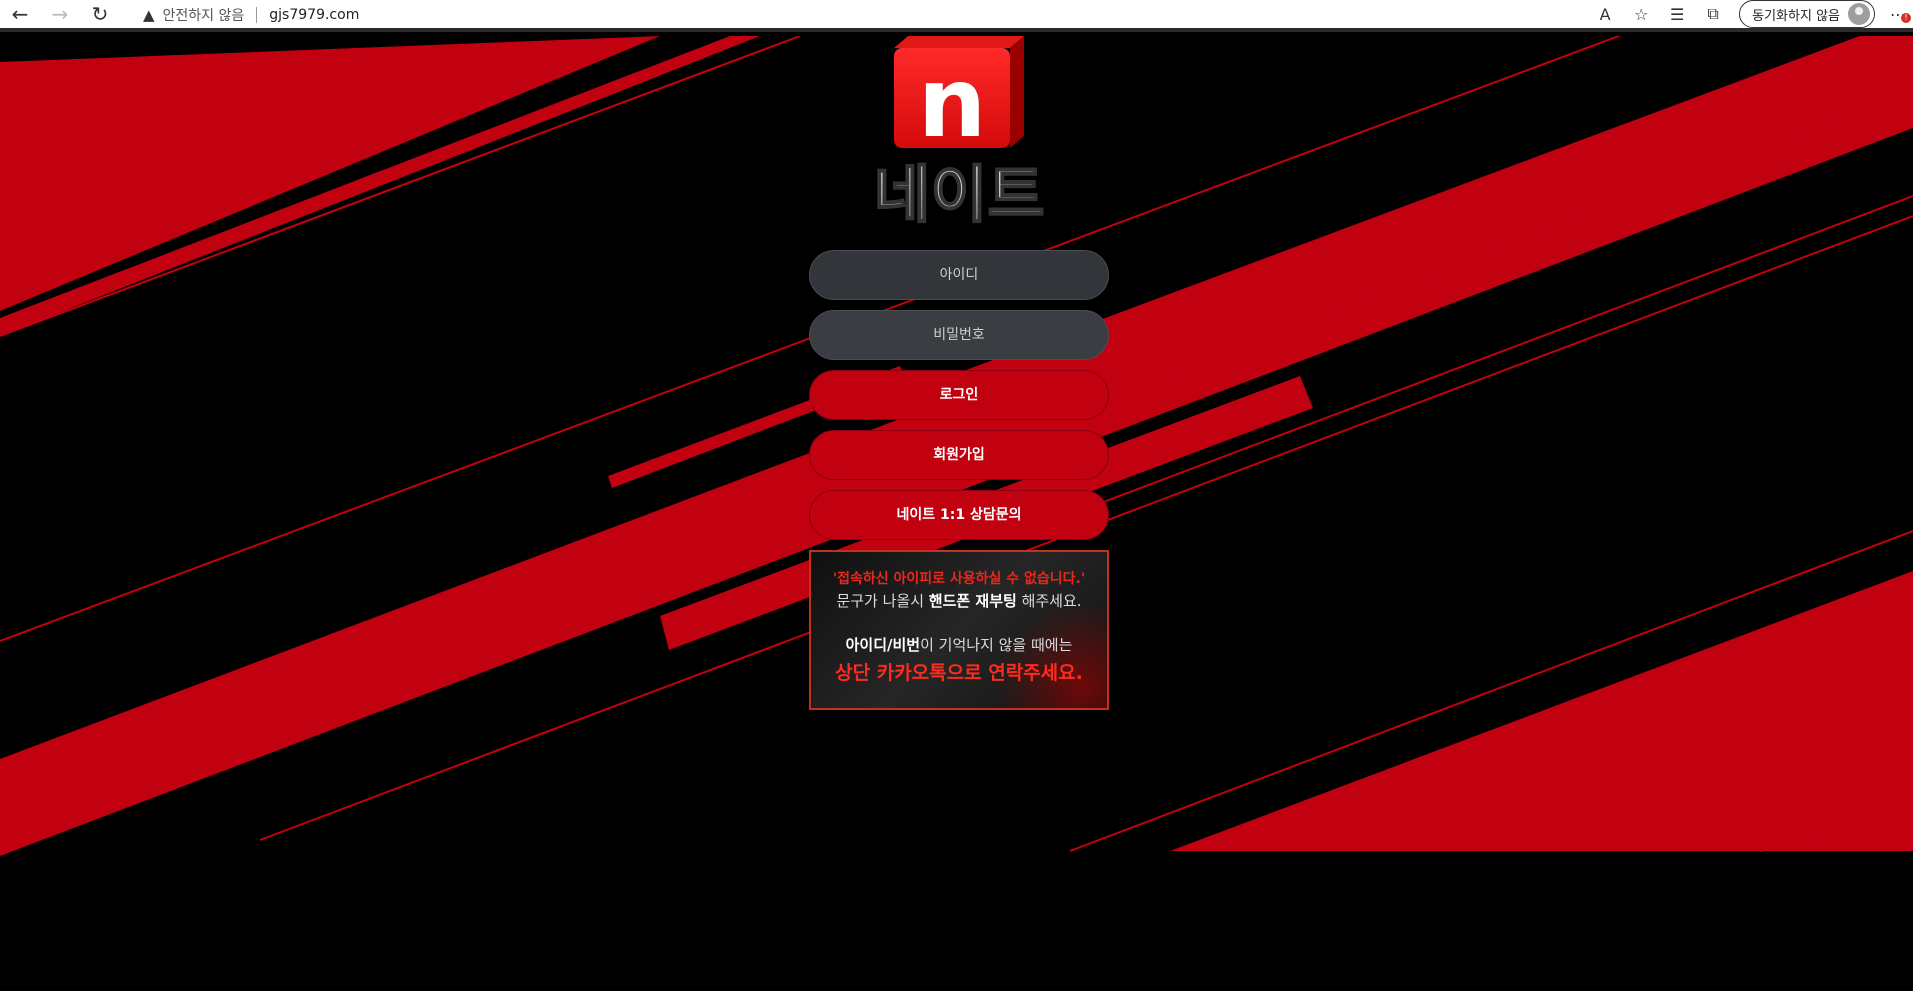 This screenshot has width=1913, height=991. What do you see at coordinates (996, 645) in the screenshot?
I see `notice-line-3-post: 이 기억나지 않을 때에는` at bounding box center [996, 645].